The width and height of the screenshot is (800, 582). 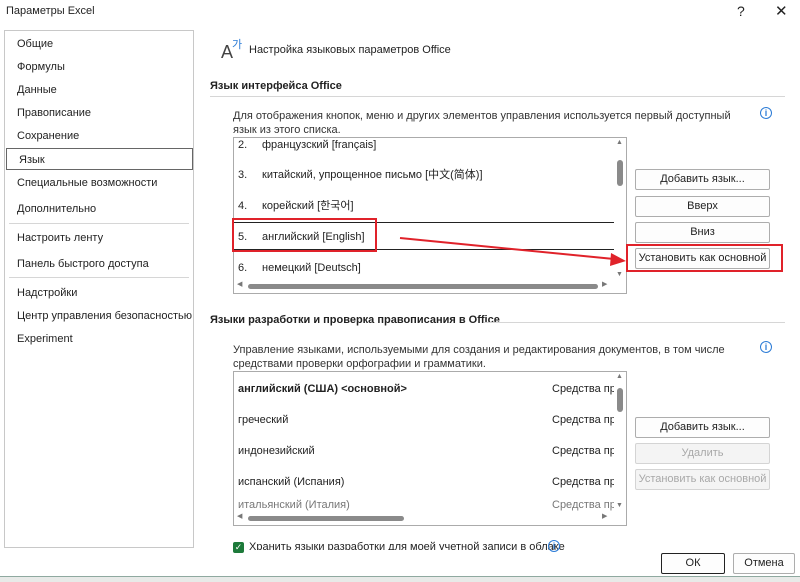 I want to click on annotation-arrow, so click(x=512, y=251).